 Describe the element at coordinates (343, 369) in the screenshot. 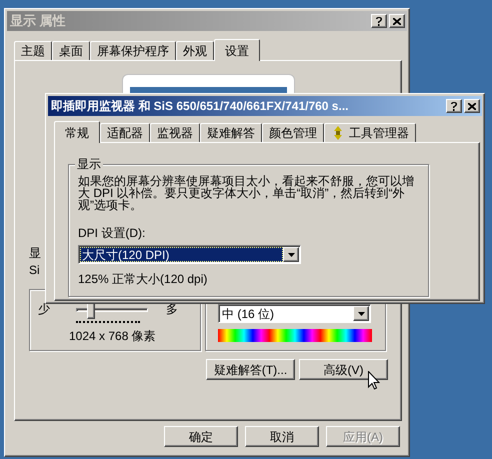

I see `action-button: 高级(V)` at that location.